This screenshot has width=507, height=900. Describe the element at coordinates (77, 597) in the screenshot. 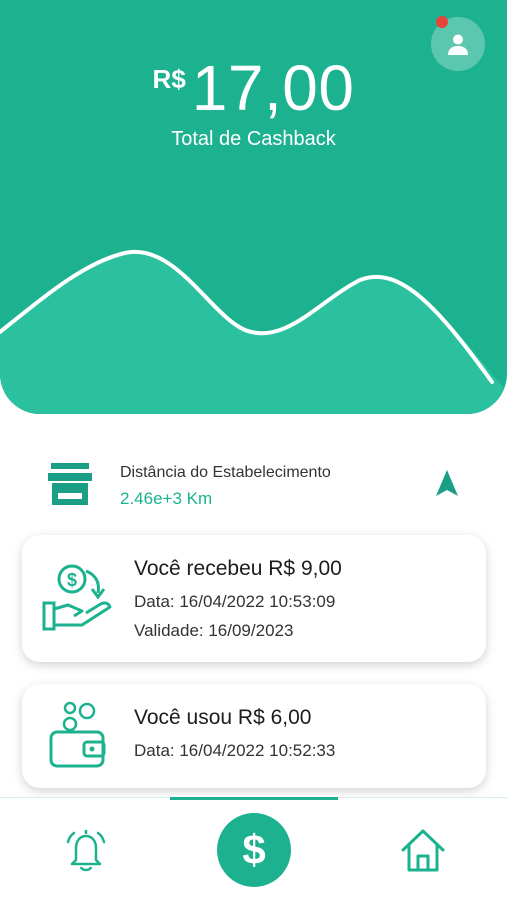

I see `cashback-hand-icon: $` at that location.